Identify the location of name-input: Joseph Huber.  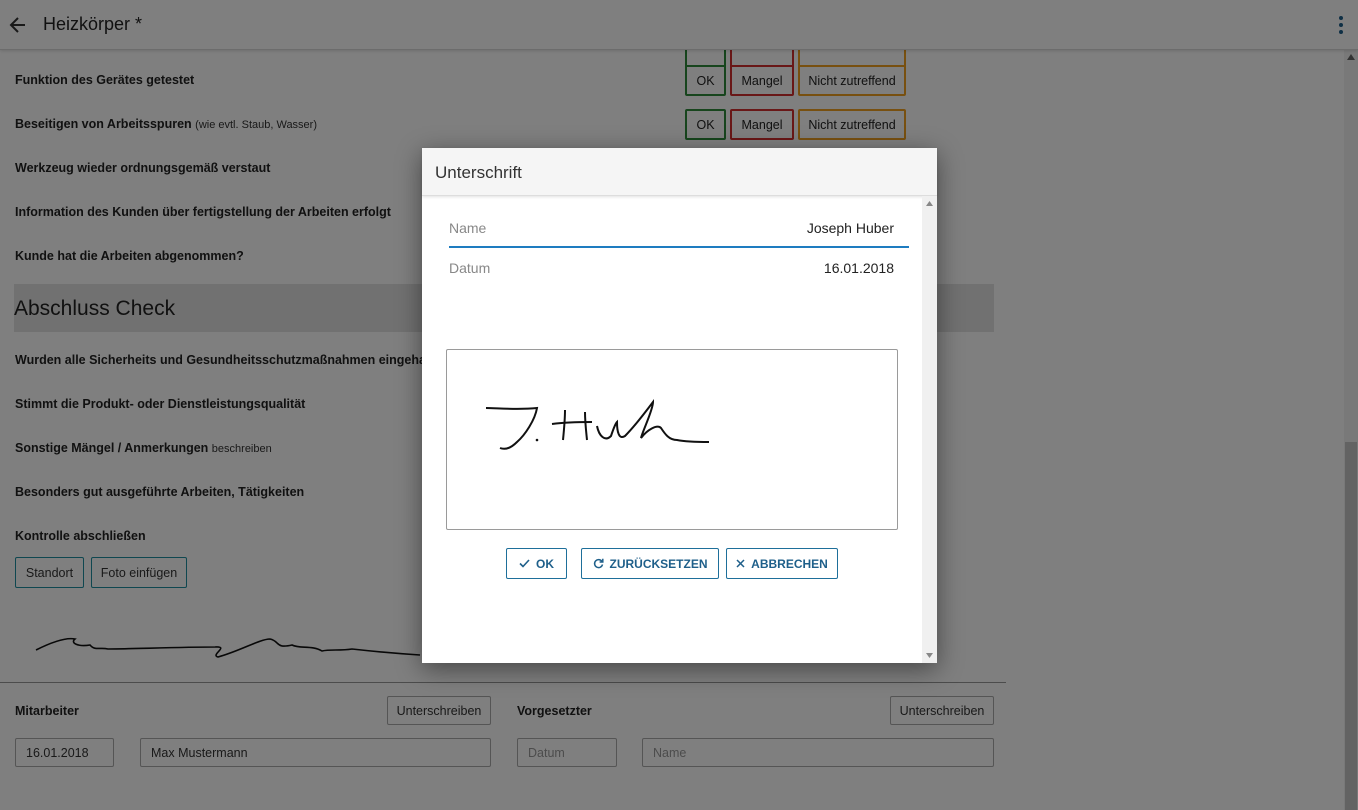
(850, 228).